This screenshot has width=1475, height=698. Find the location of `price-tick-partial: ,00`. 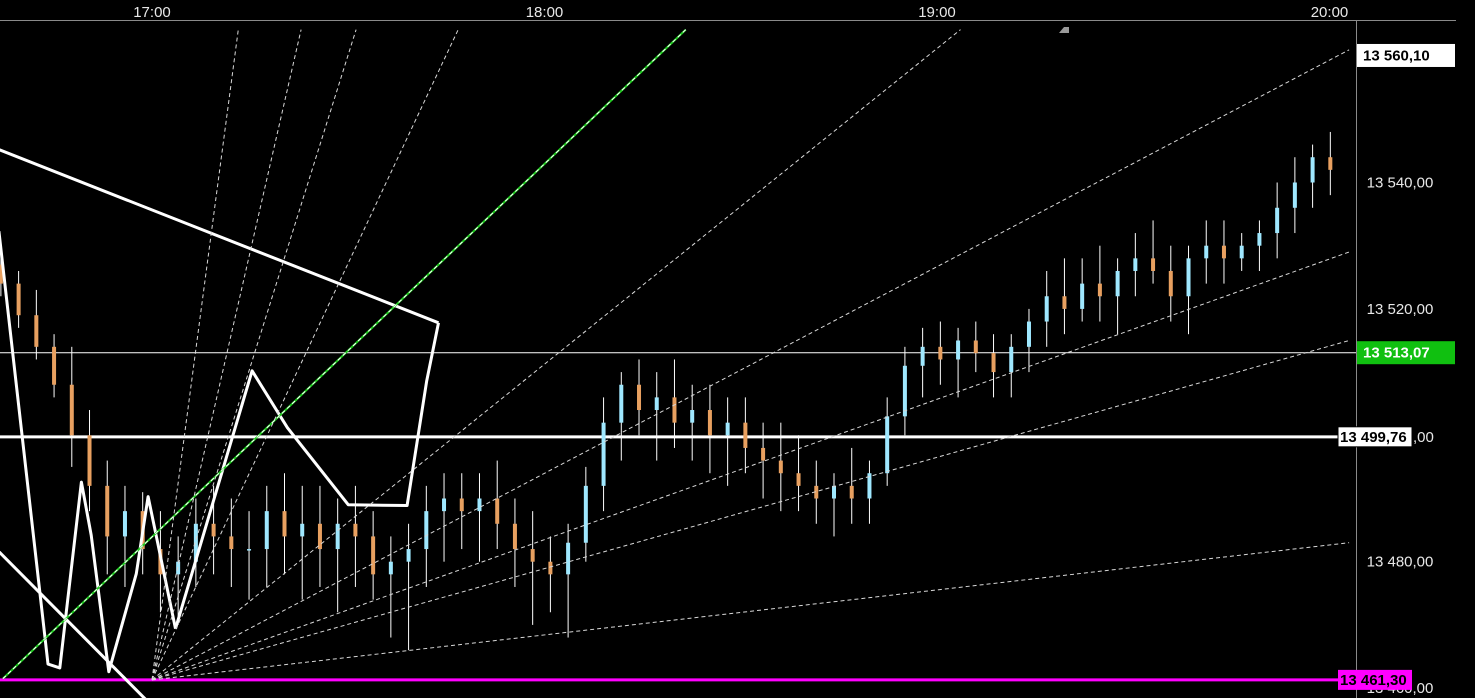

price-tick-partial: ,00 is located at coordinates (1423, 437).